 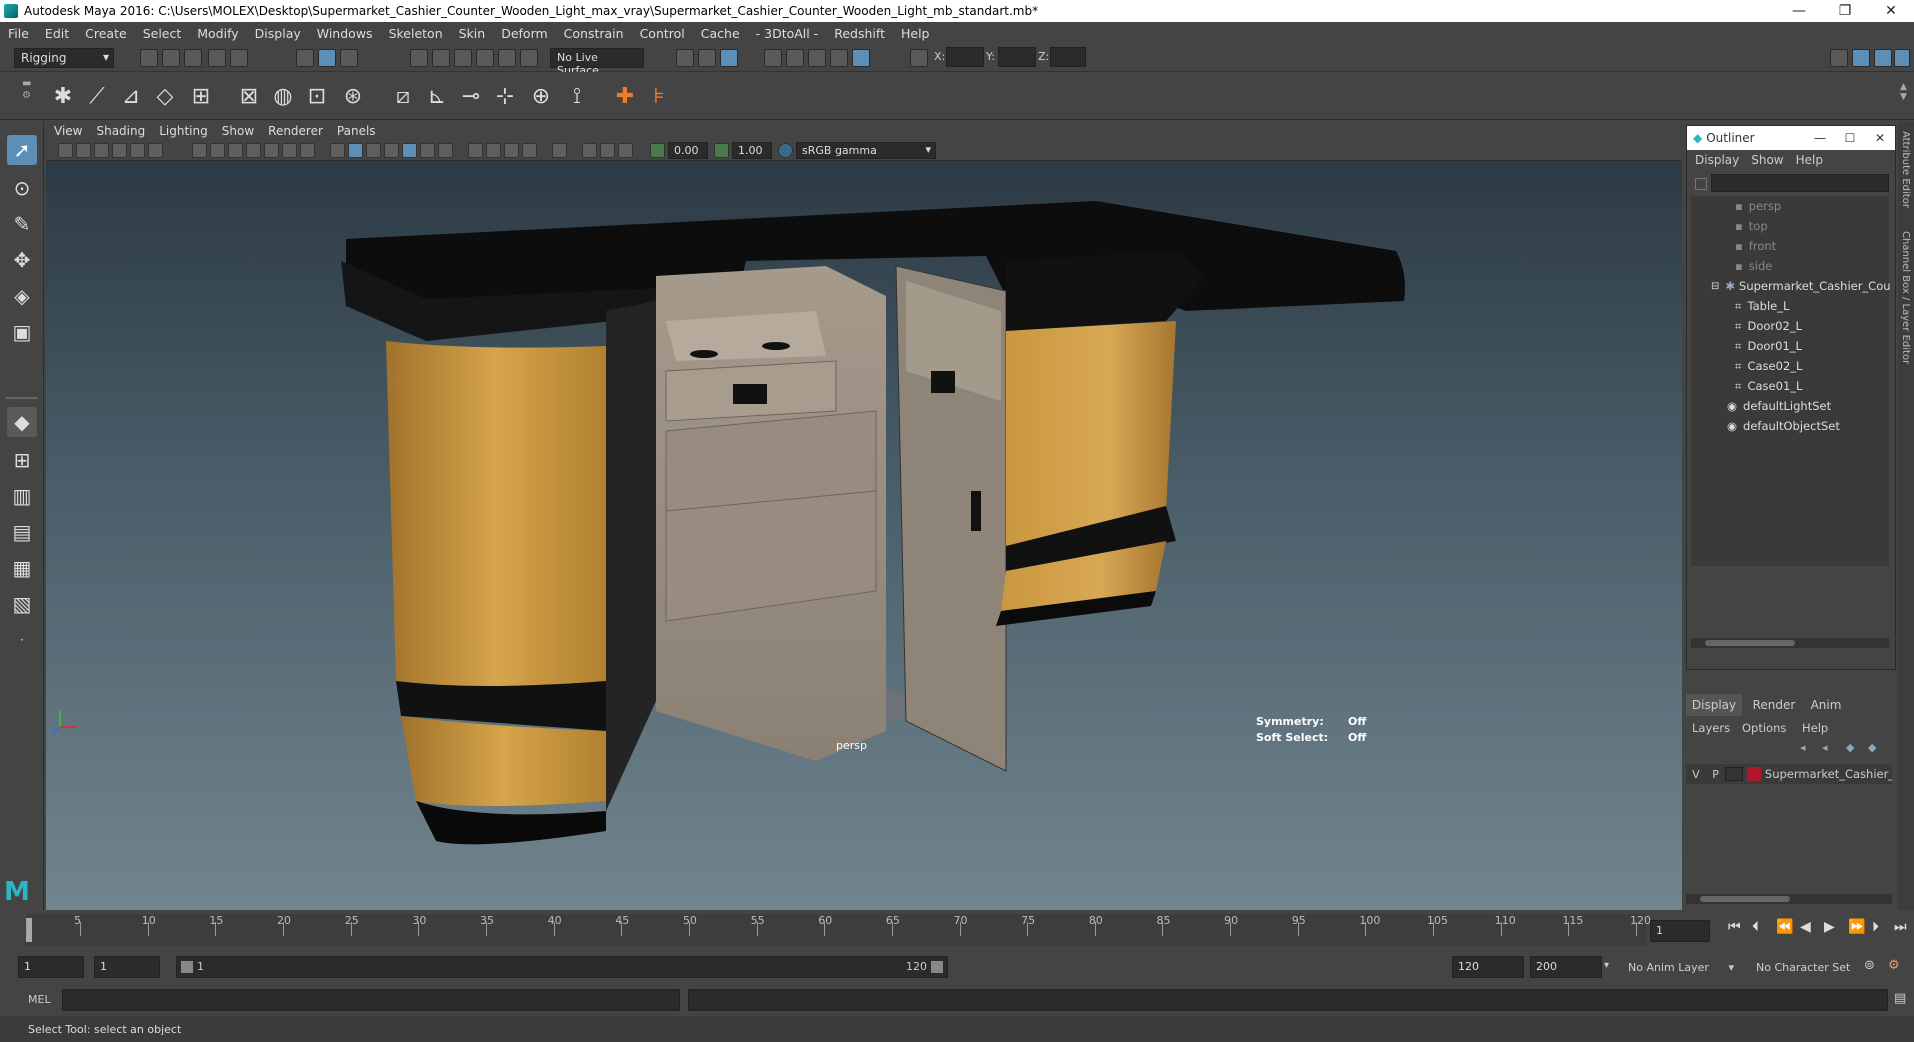 I want to click on menu-select: Select, so click(x=162, y=33).